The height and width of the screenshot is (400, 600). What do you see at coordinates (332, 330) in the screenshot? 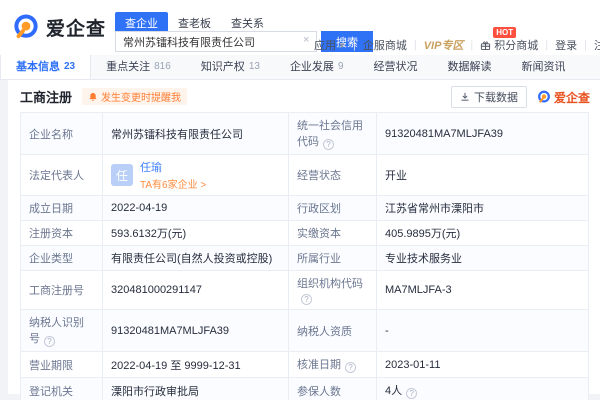
I see `field-label: 纳税人资质` at bounding box center [332, 330].